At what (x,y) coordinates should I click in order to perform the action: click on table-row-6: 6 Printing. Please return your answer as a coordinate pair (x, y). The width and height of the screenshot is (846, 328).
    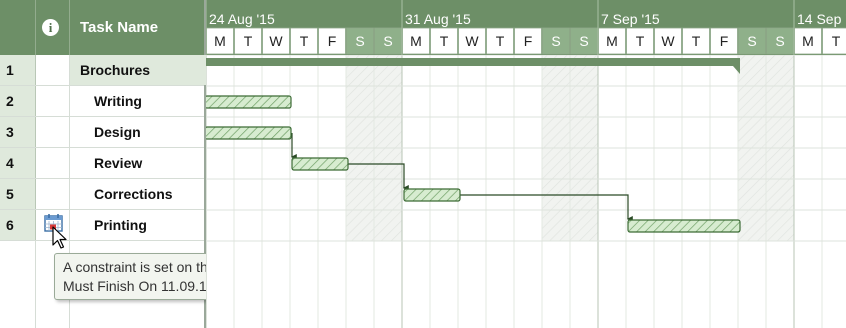
    Looking at the image, I should click on (102, 225).